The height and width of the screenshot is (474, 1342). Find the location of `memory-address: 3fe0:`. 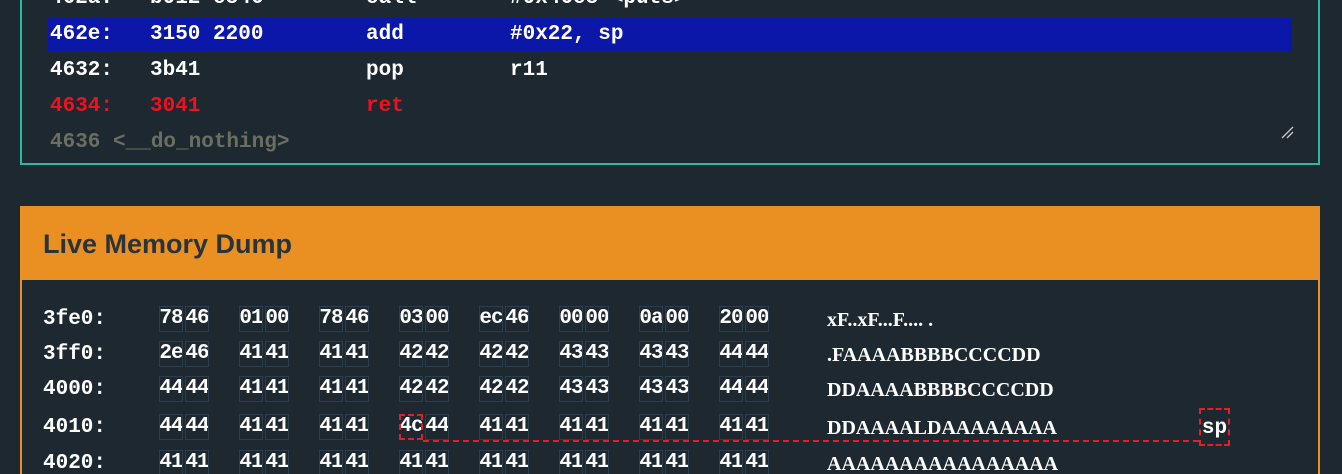

memory-address: 3fe0: is located at coordinates (75, 319).